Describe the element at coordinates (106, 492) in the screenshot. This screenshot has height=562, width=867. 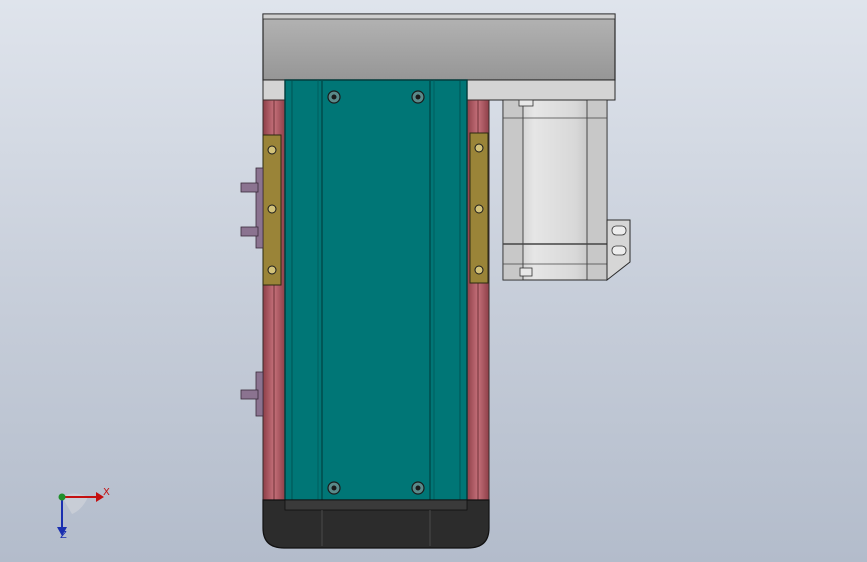
I see `x-axis-label: X` at that location.